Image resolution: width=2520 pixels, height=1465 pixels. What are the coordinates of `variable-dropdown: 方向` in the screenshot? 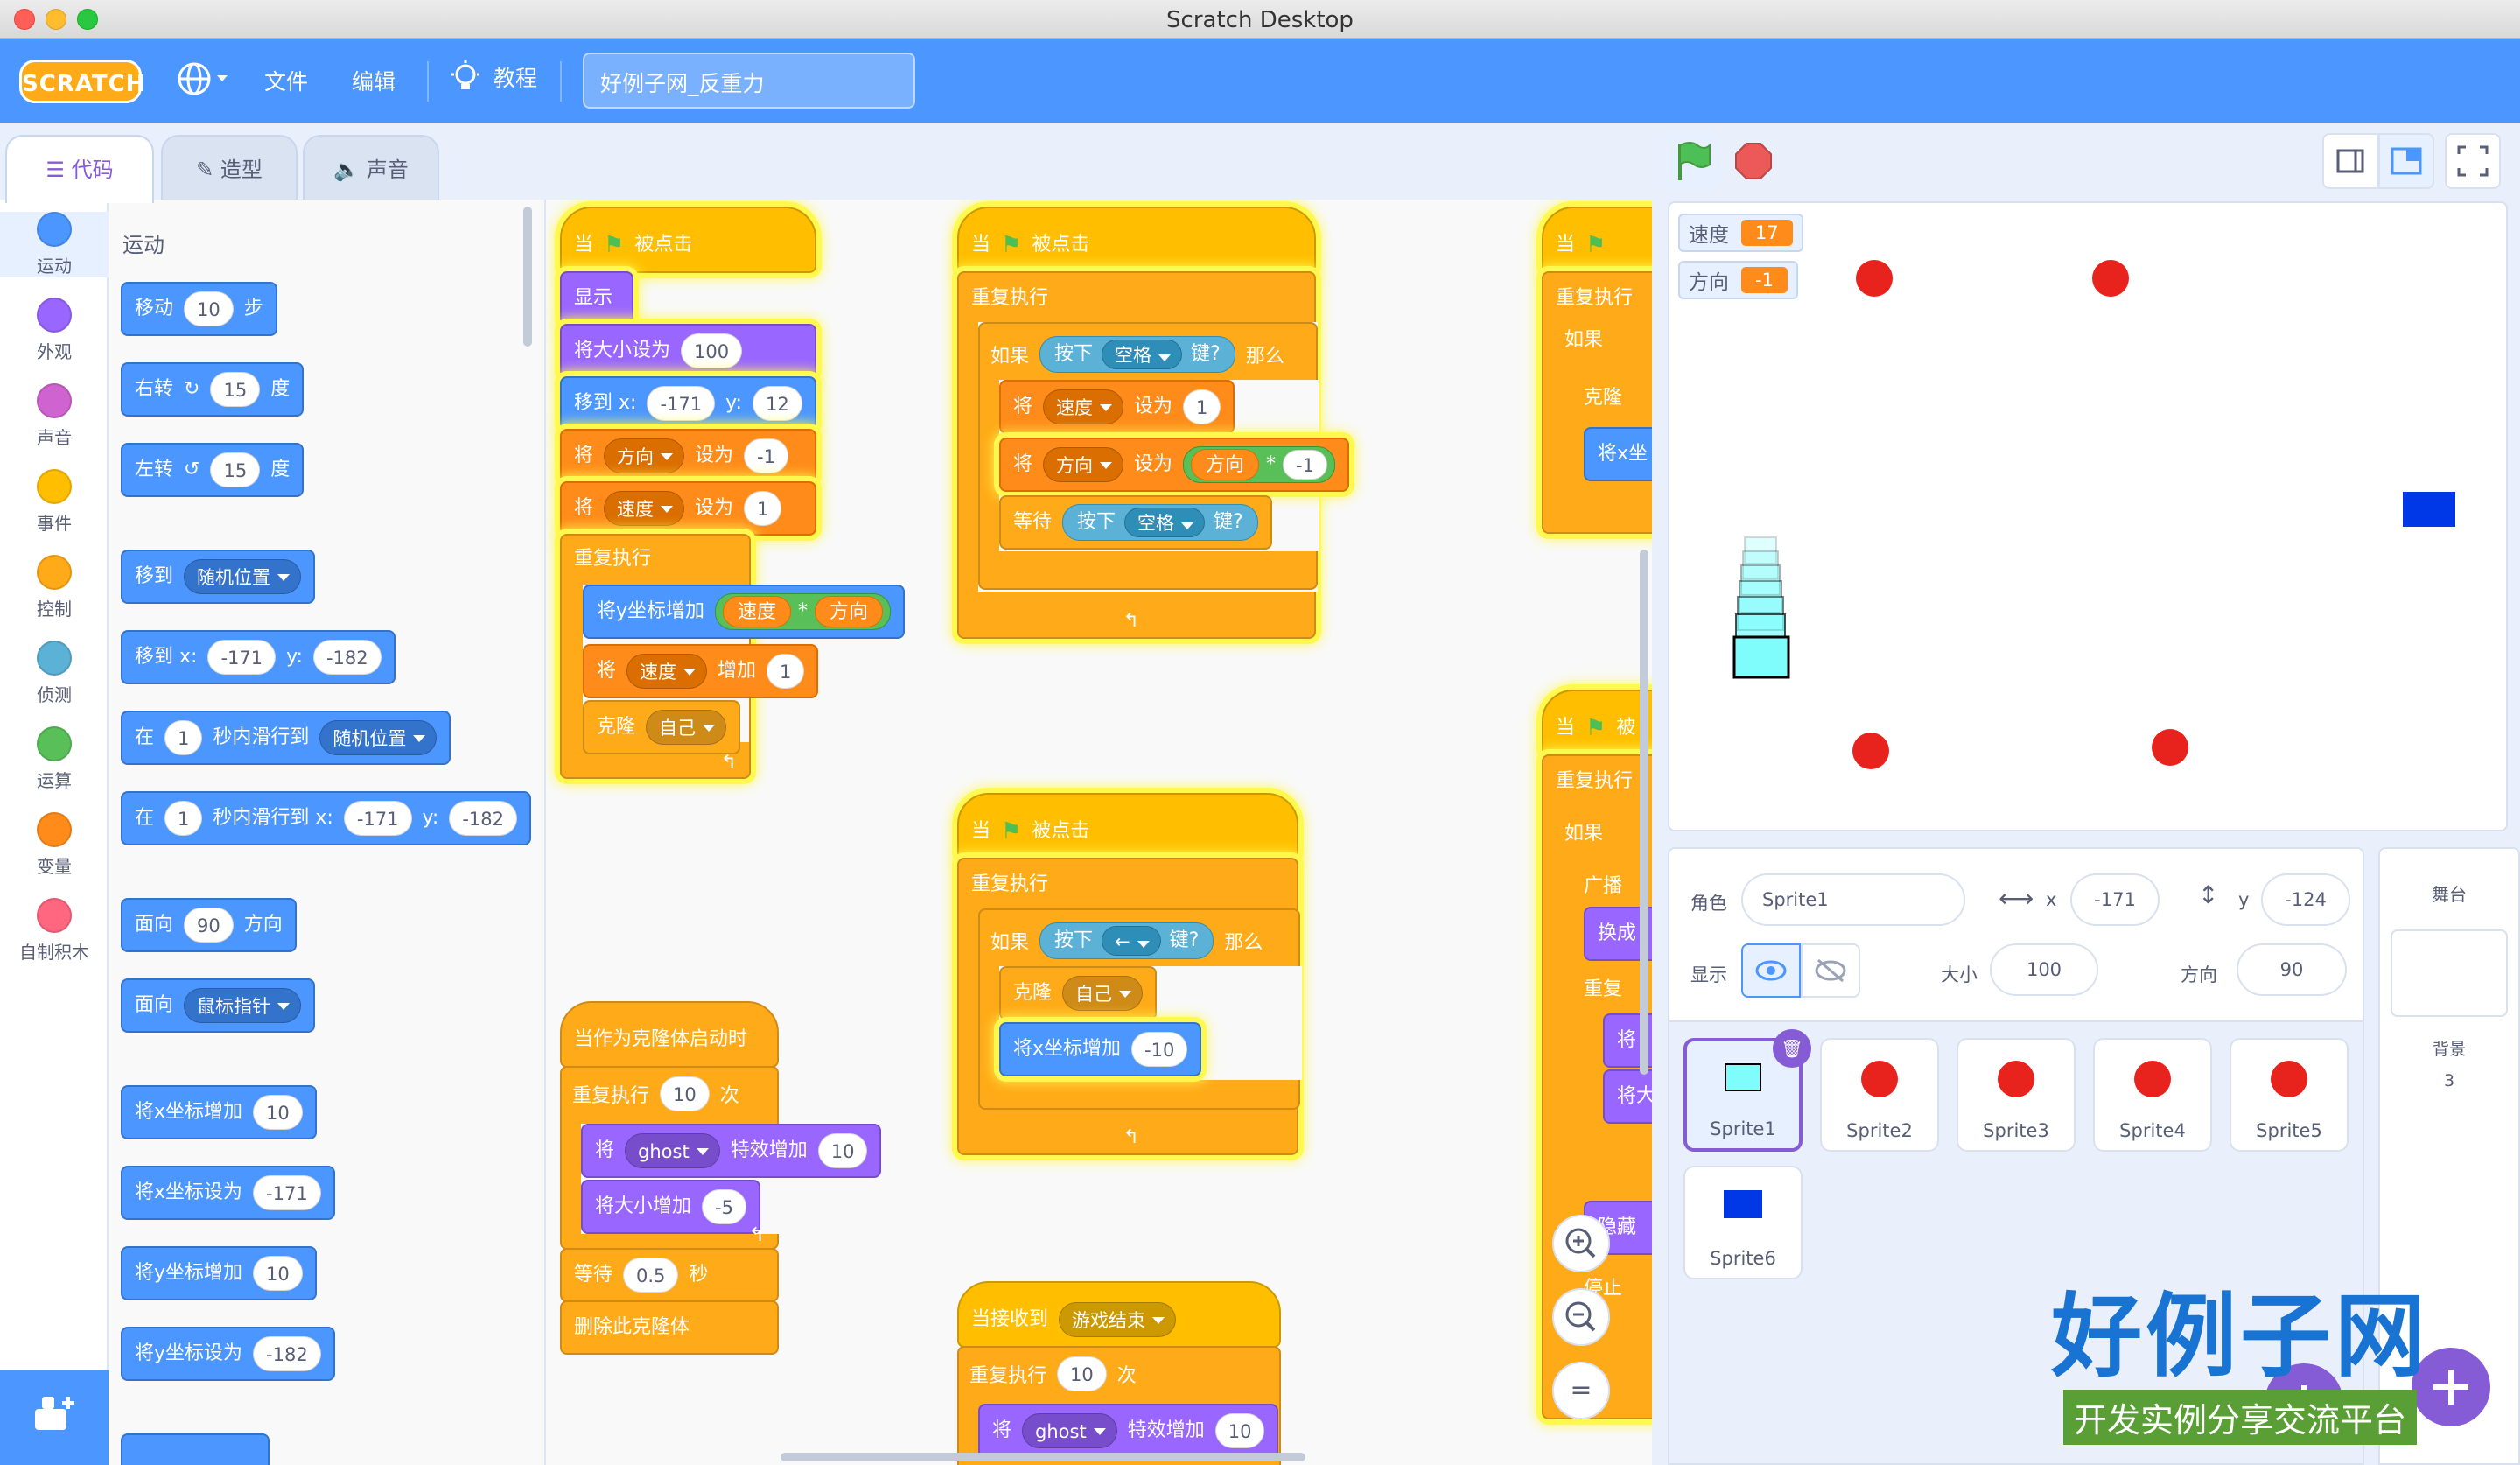 It's located at (644, 455).